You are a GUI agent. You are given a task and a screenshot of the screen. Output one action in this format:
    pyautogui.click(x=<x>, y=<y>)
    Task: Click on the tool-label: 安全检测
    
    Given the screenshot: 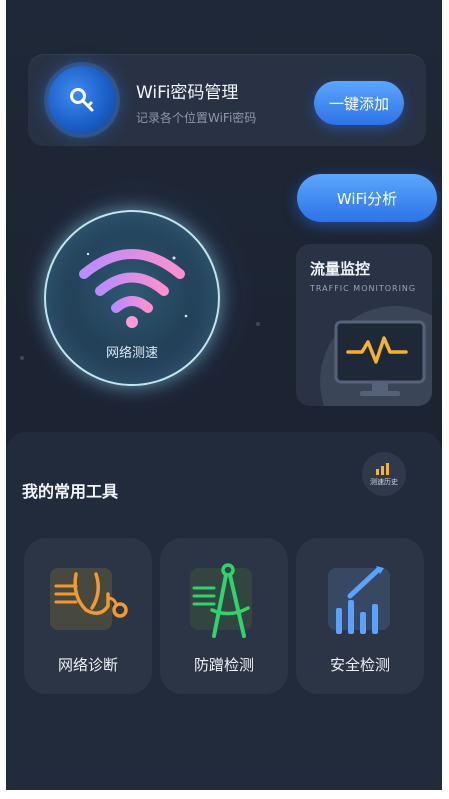 What is the action you would take?
    pyautogui.click(x=359, y=665)
    